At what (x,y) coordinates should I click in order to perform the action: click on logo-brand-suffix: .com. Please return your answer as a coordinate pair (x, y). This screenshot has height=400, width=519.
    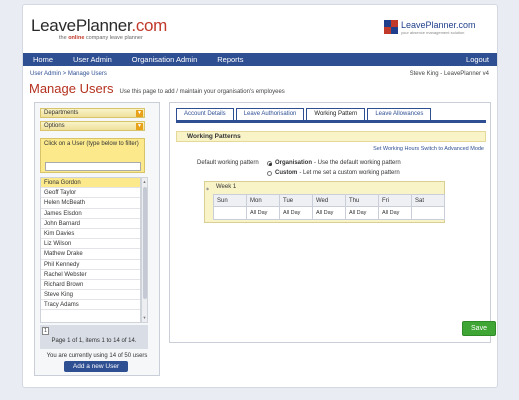
    Looking at the image, I should click on (149, 25).